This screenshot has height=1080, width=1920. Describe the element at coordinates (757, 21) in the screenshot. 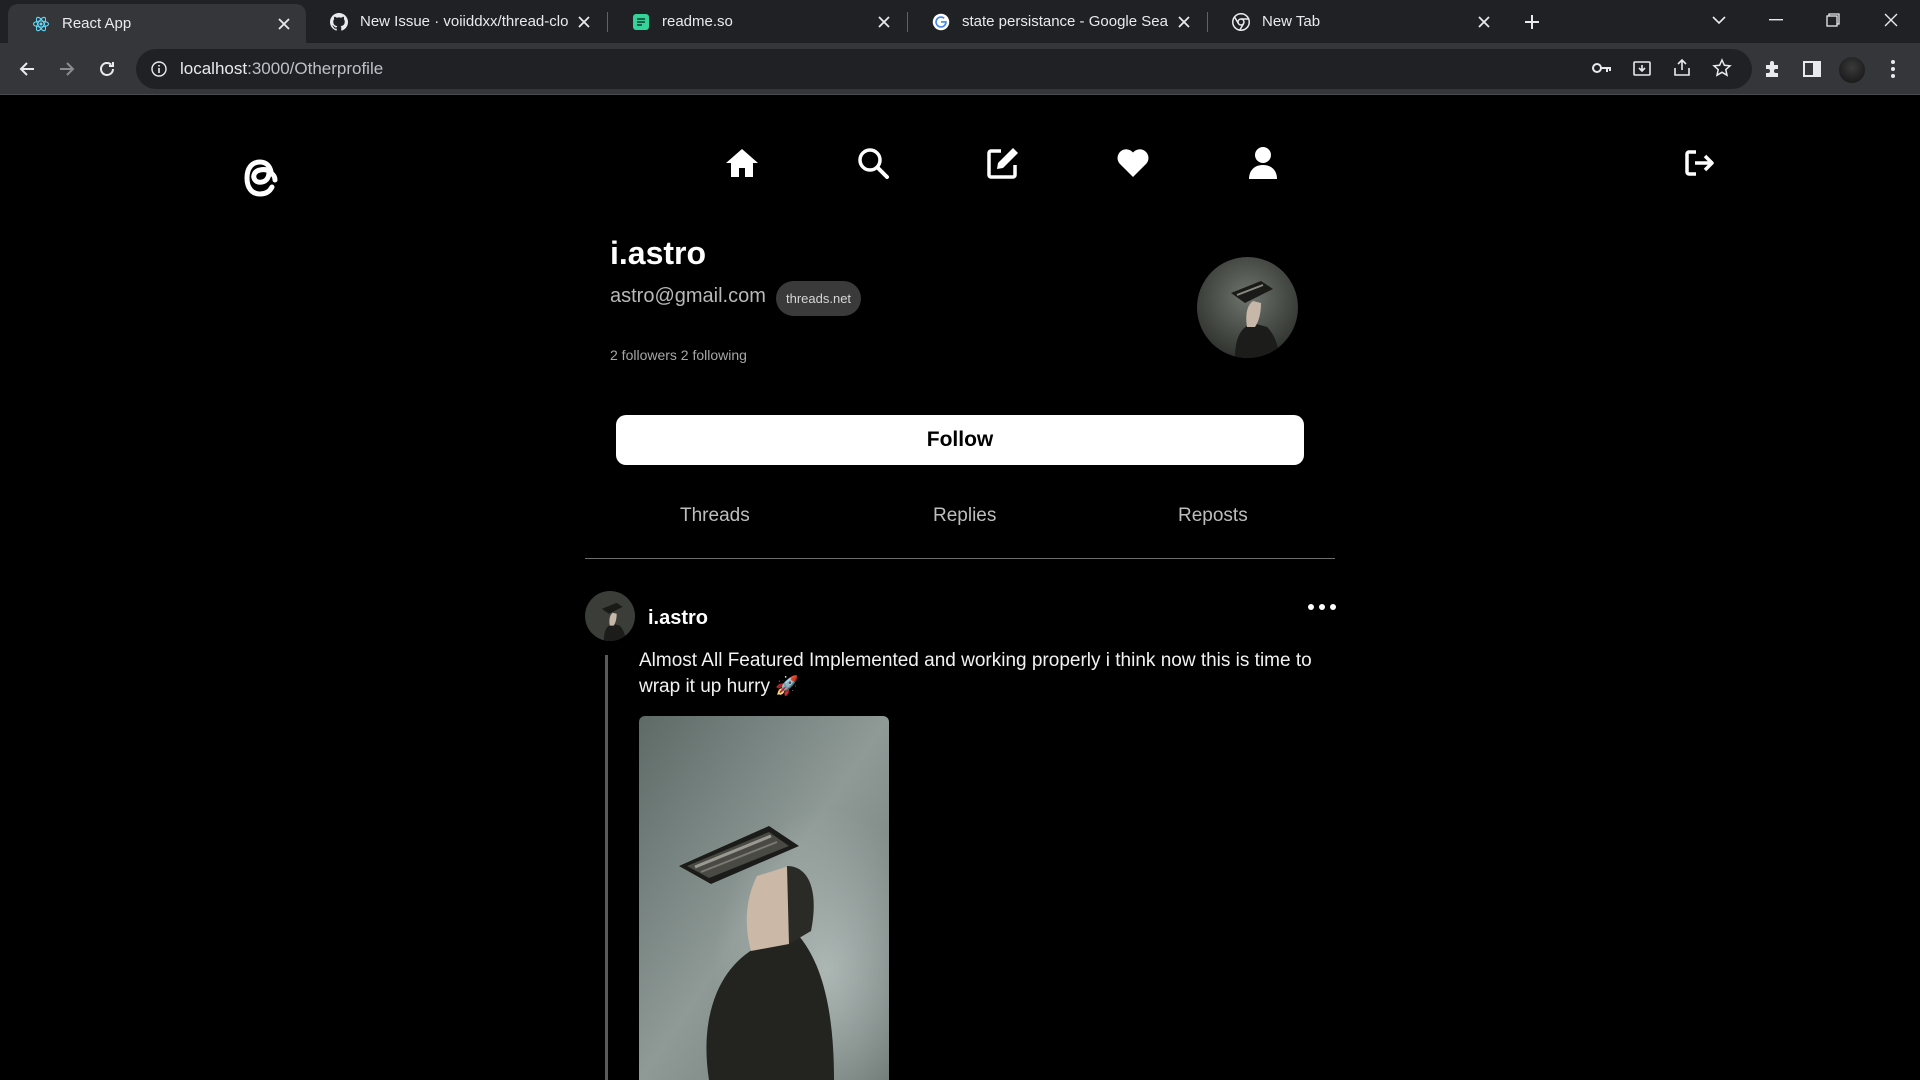

I see `tab-readme: readme.so` at that location.